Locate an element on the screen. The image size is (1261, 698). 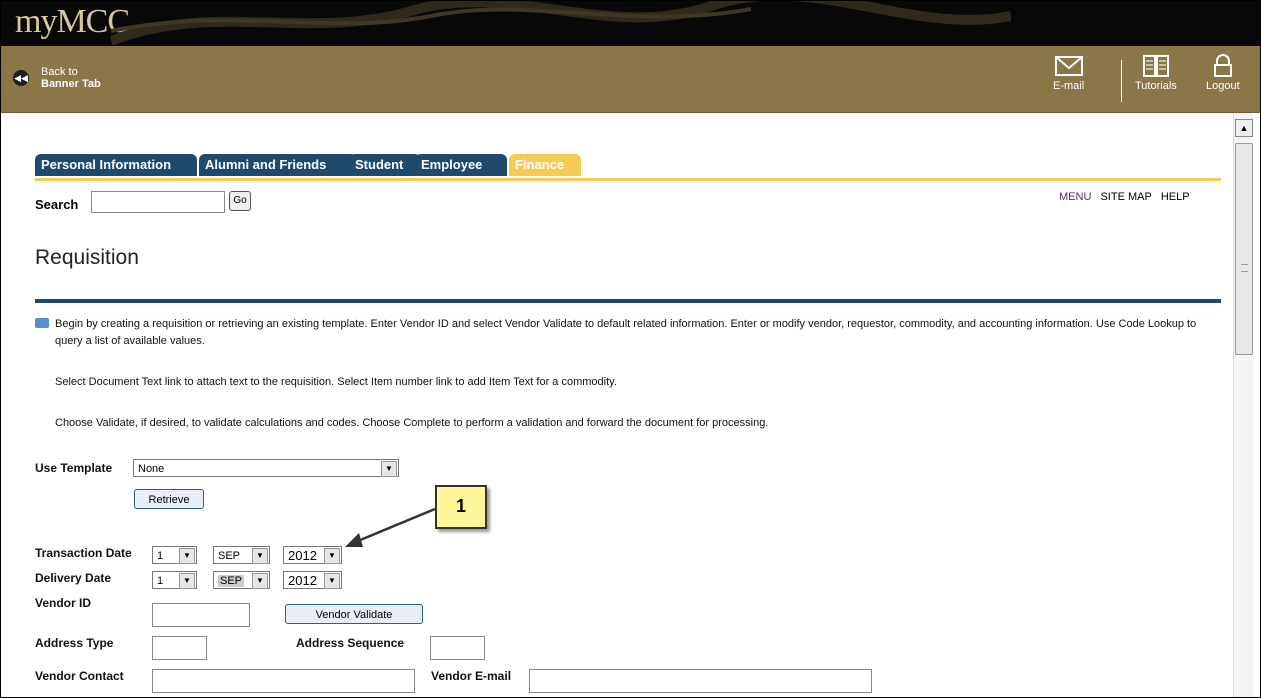
top-banner: myMCC is located at coordinates (630, 23).